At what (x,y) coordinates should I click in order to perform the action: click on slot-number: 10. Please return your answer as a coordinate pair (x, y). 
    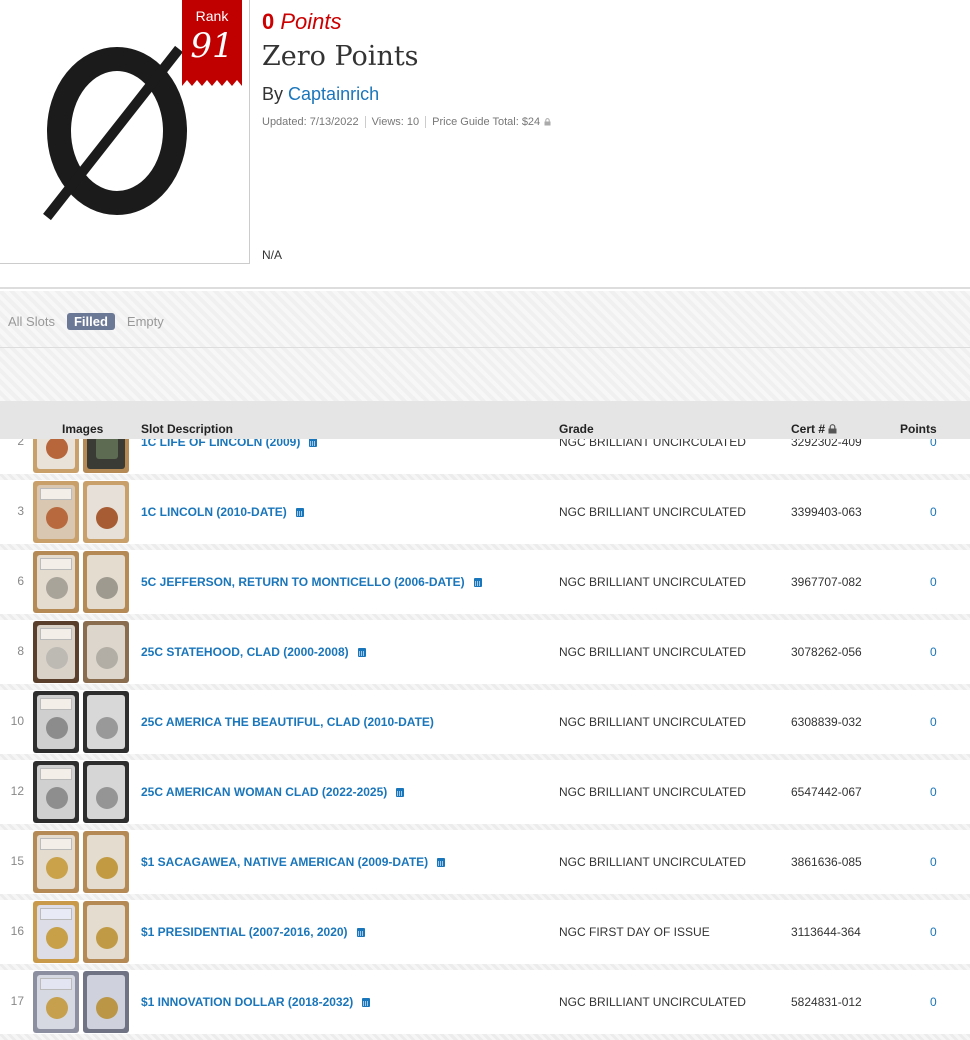
    Looking at the image, I should click on (17, 721).